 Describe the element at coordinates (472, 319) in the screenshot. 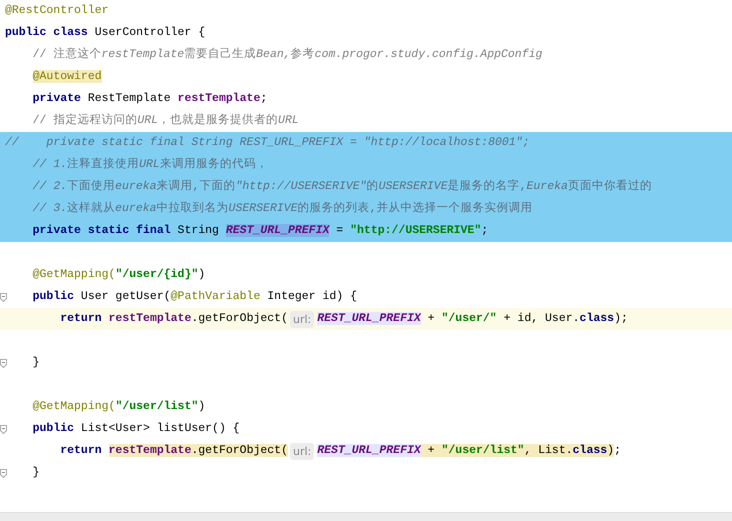

I see `code-text: REST_URL_PREFIX + "/user/" + id, User.class);` at that location.